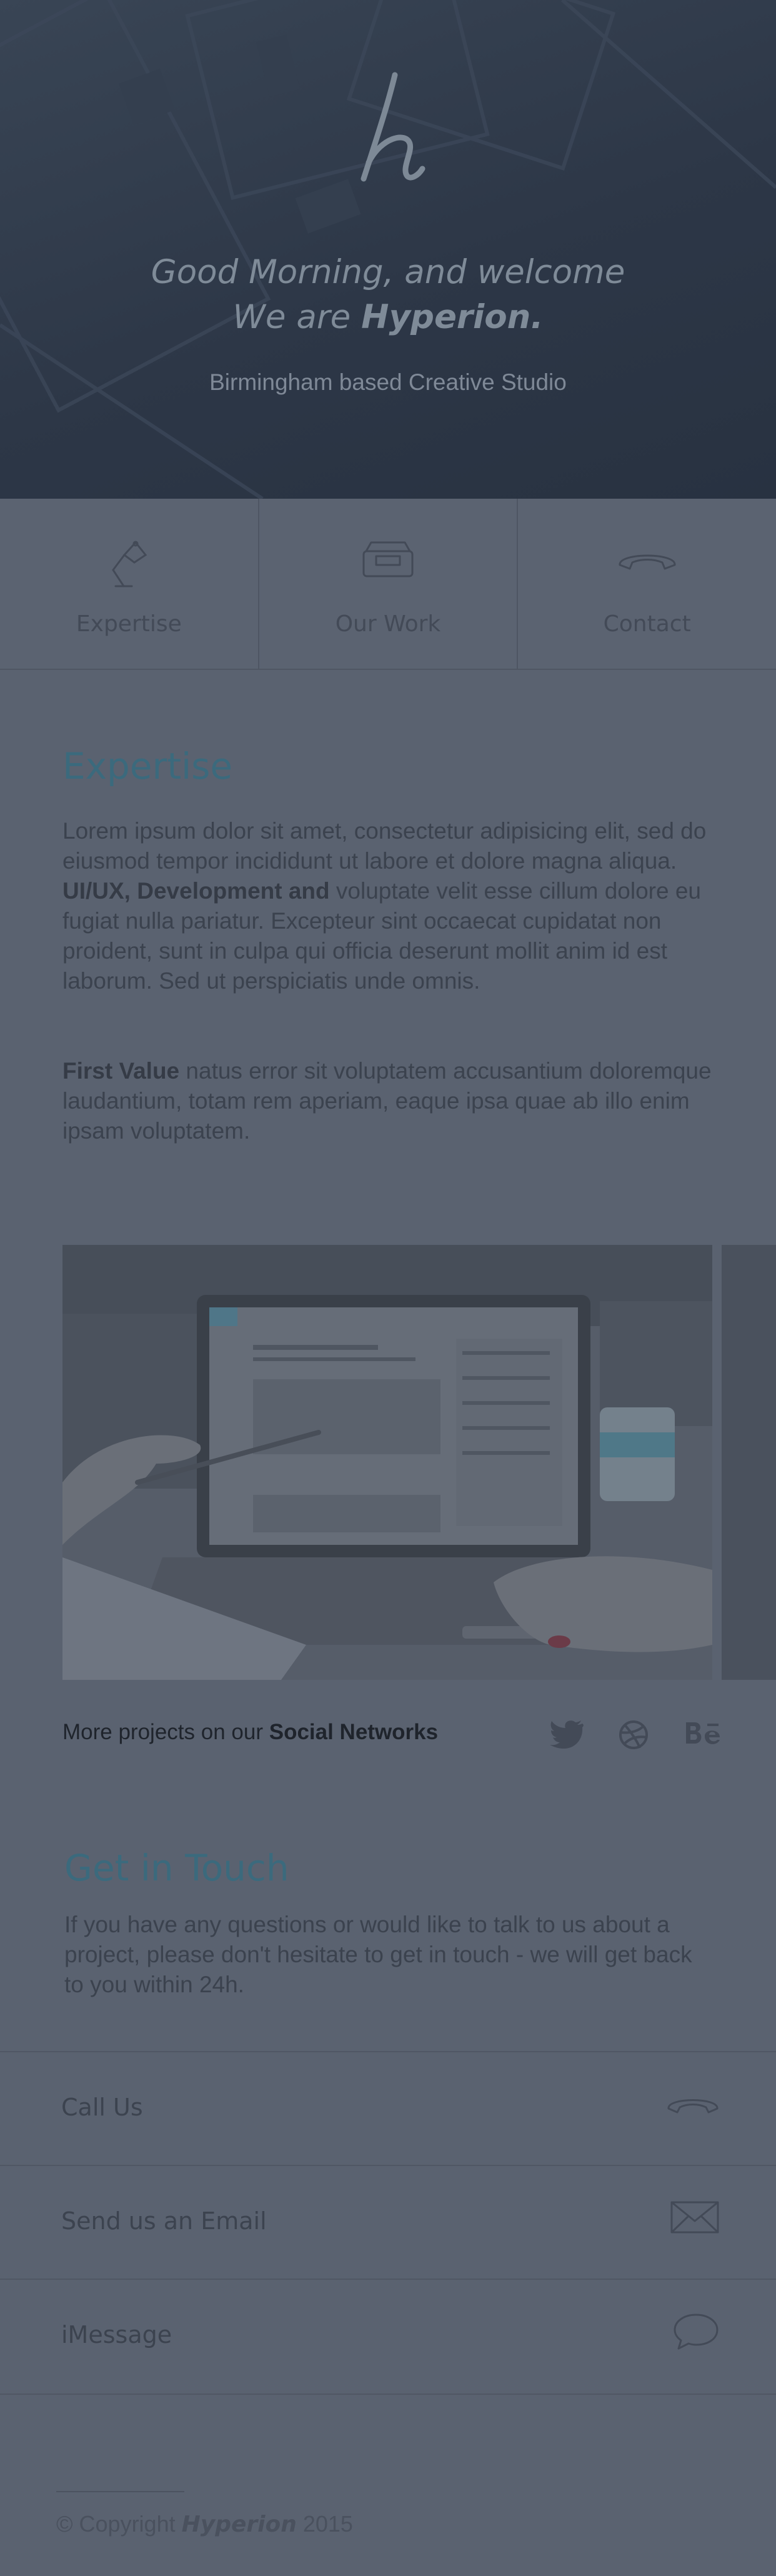 This screenshot has width=776, height=2576. What do you see at coordinates (121, 1071) in the screenshot?
I see `expertise-p2-bold: First Value` at bounding box center [121, 1071].